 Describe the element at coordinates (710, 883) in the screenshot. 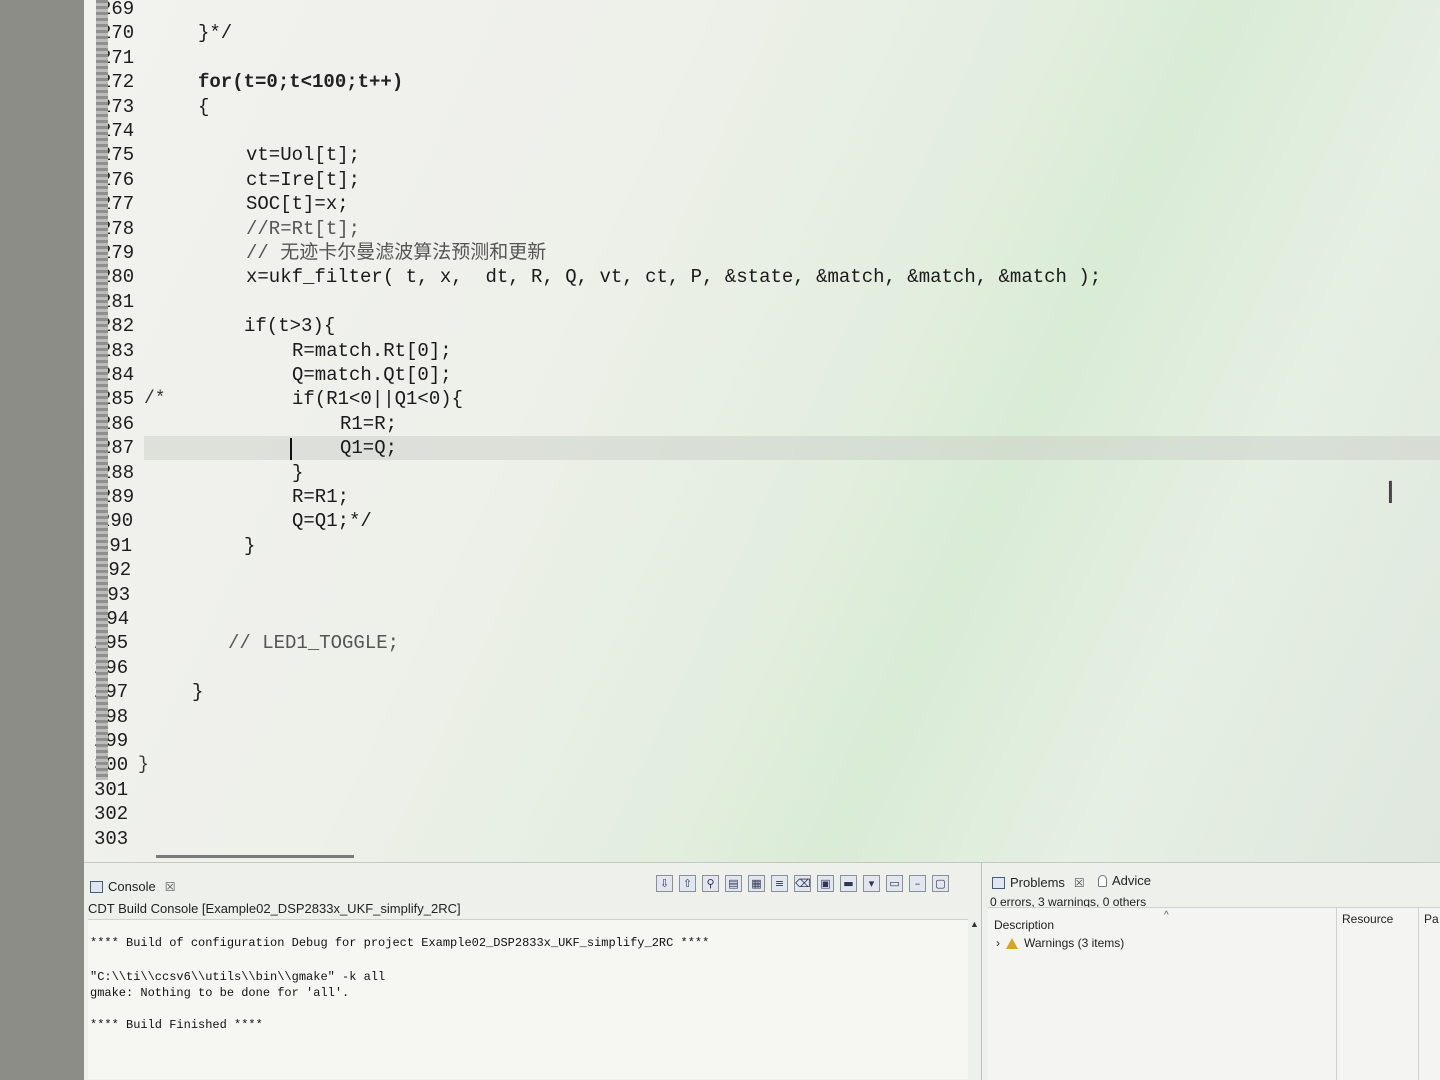

I see `pin-icon: ⚲` at that location.